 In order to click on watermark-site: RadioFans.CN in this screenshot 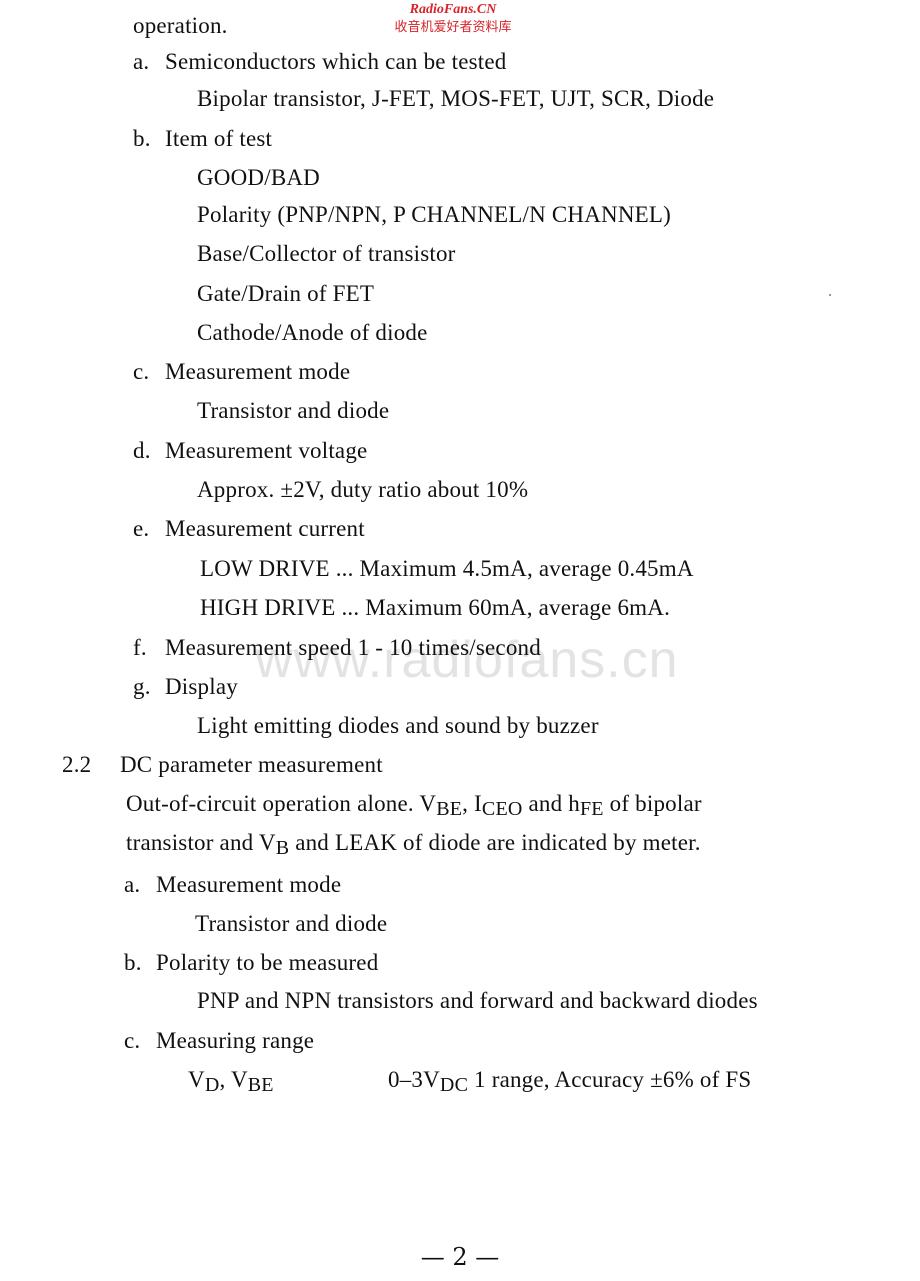, I will do `click(453, 9)`.